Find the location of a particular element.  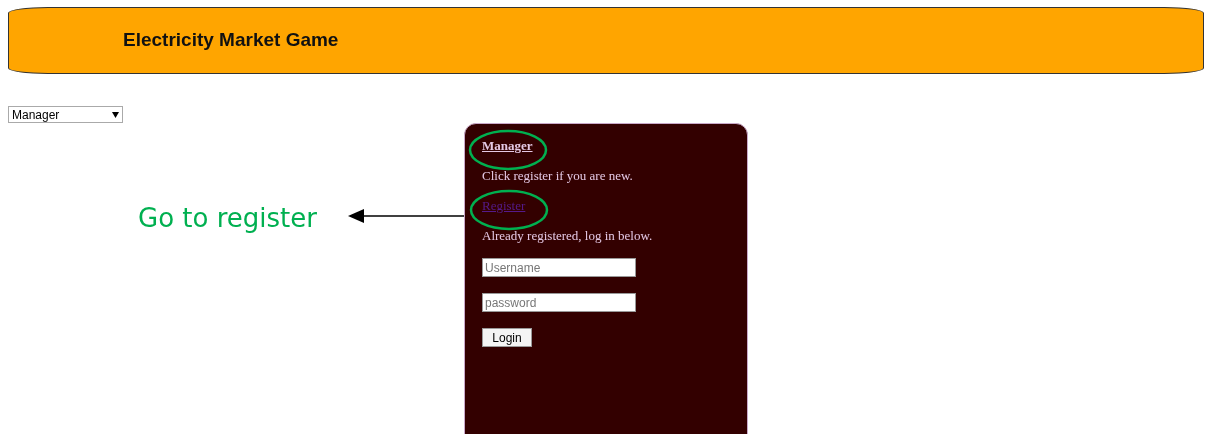

intro-text: Click register if you are new. is located at coordinates (557, 176).